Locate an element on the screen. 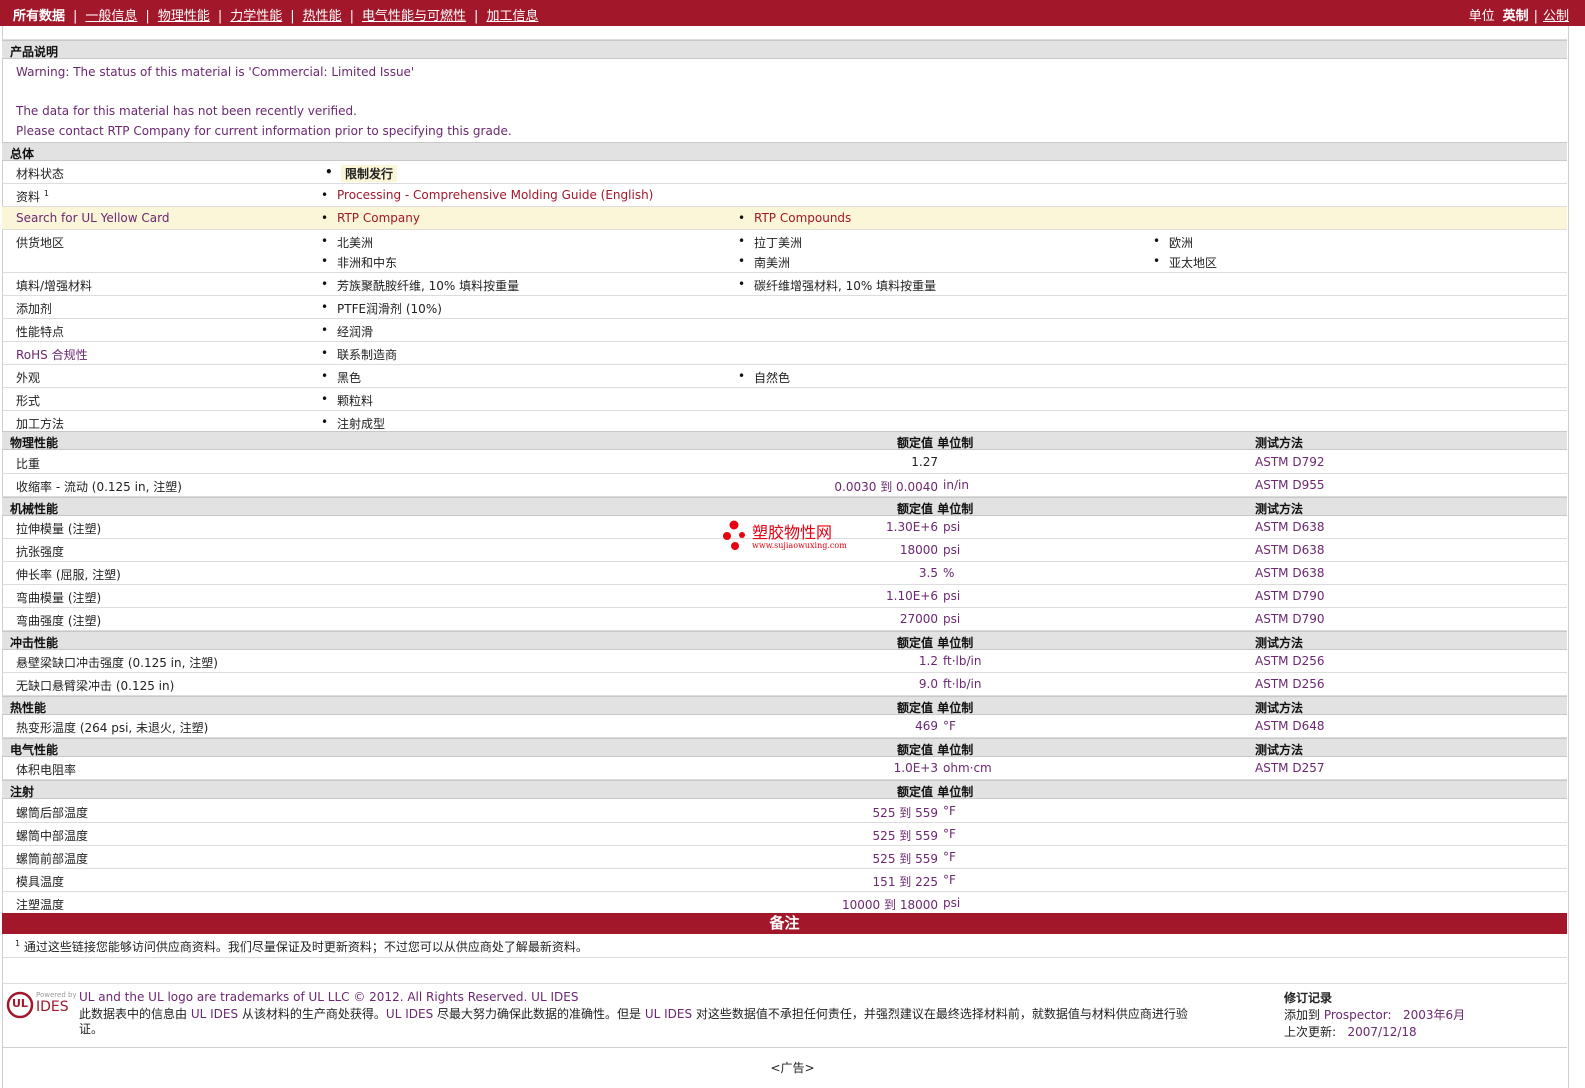 Image resolution: width=1585 pixels, height=1088 pixels. revision-title: 修订记录 is located at coordinates (1308, 998).